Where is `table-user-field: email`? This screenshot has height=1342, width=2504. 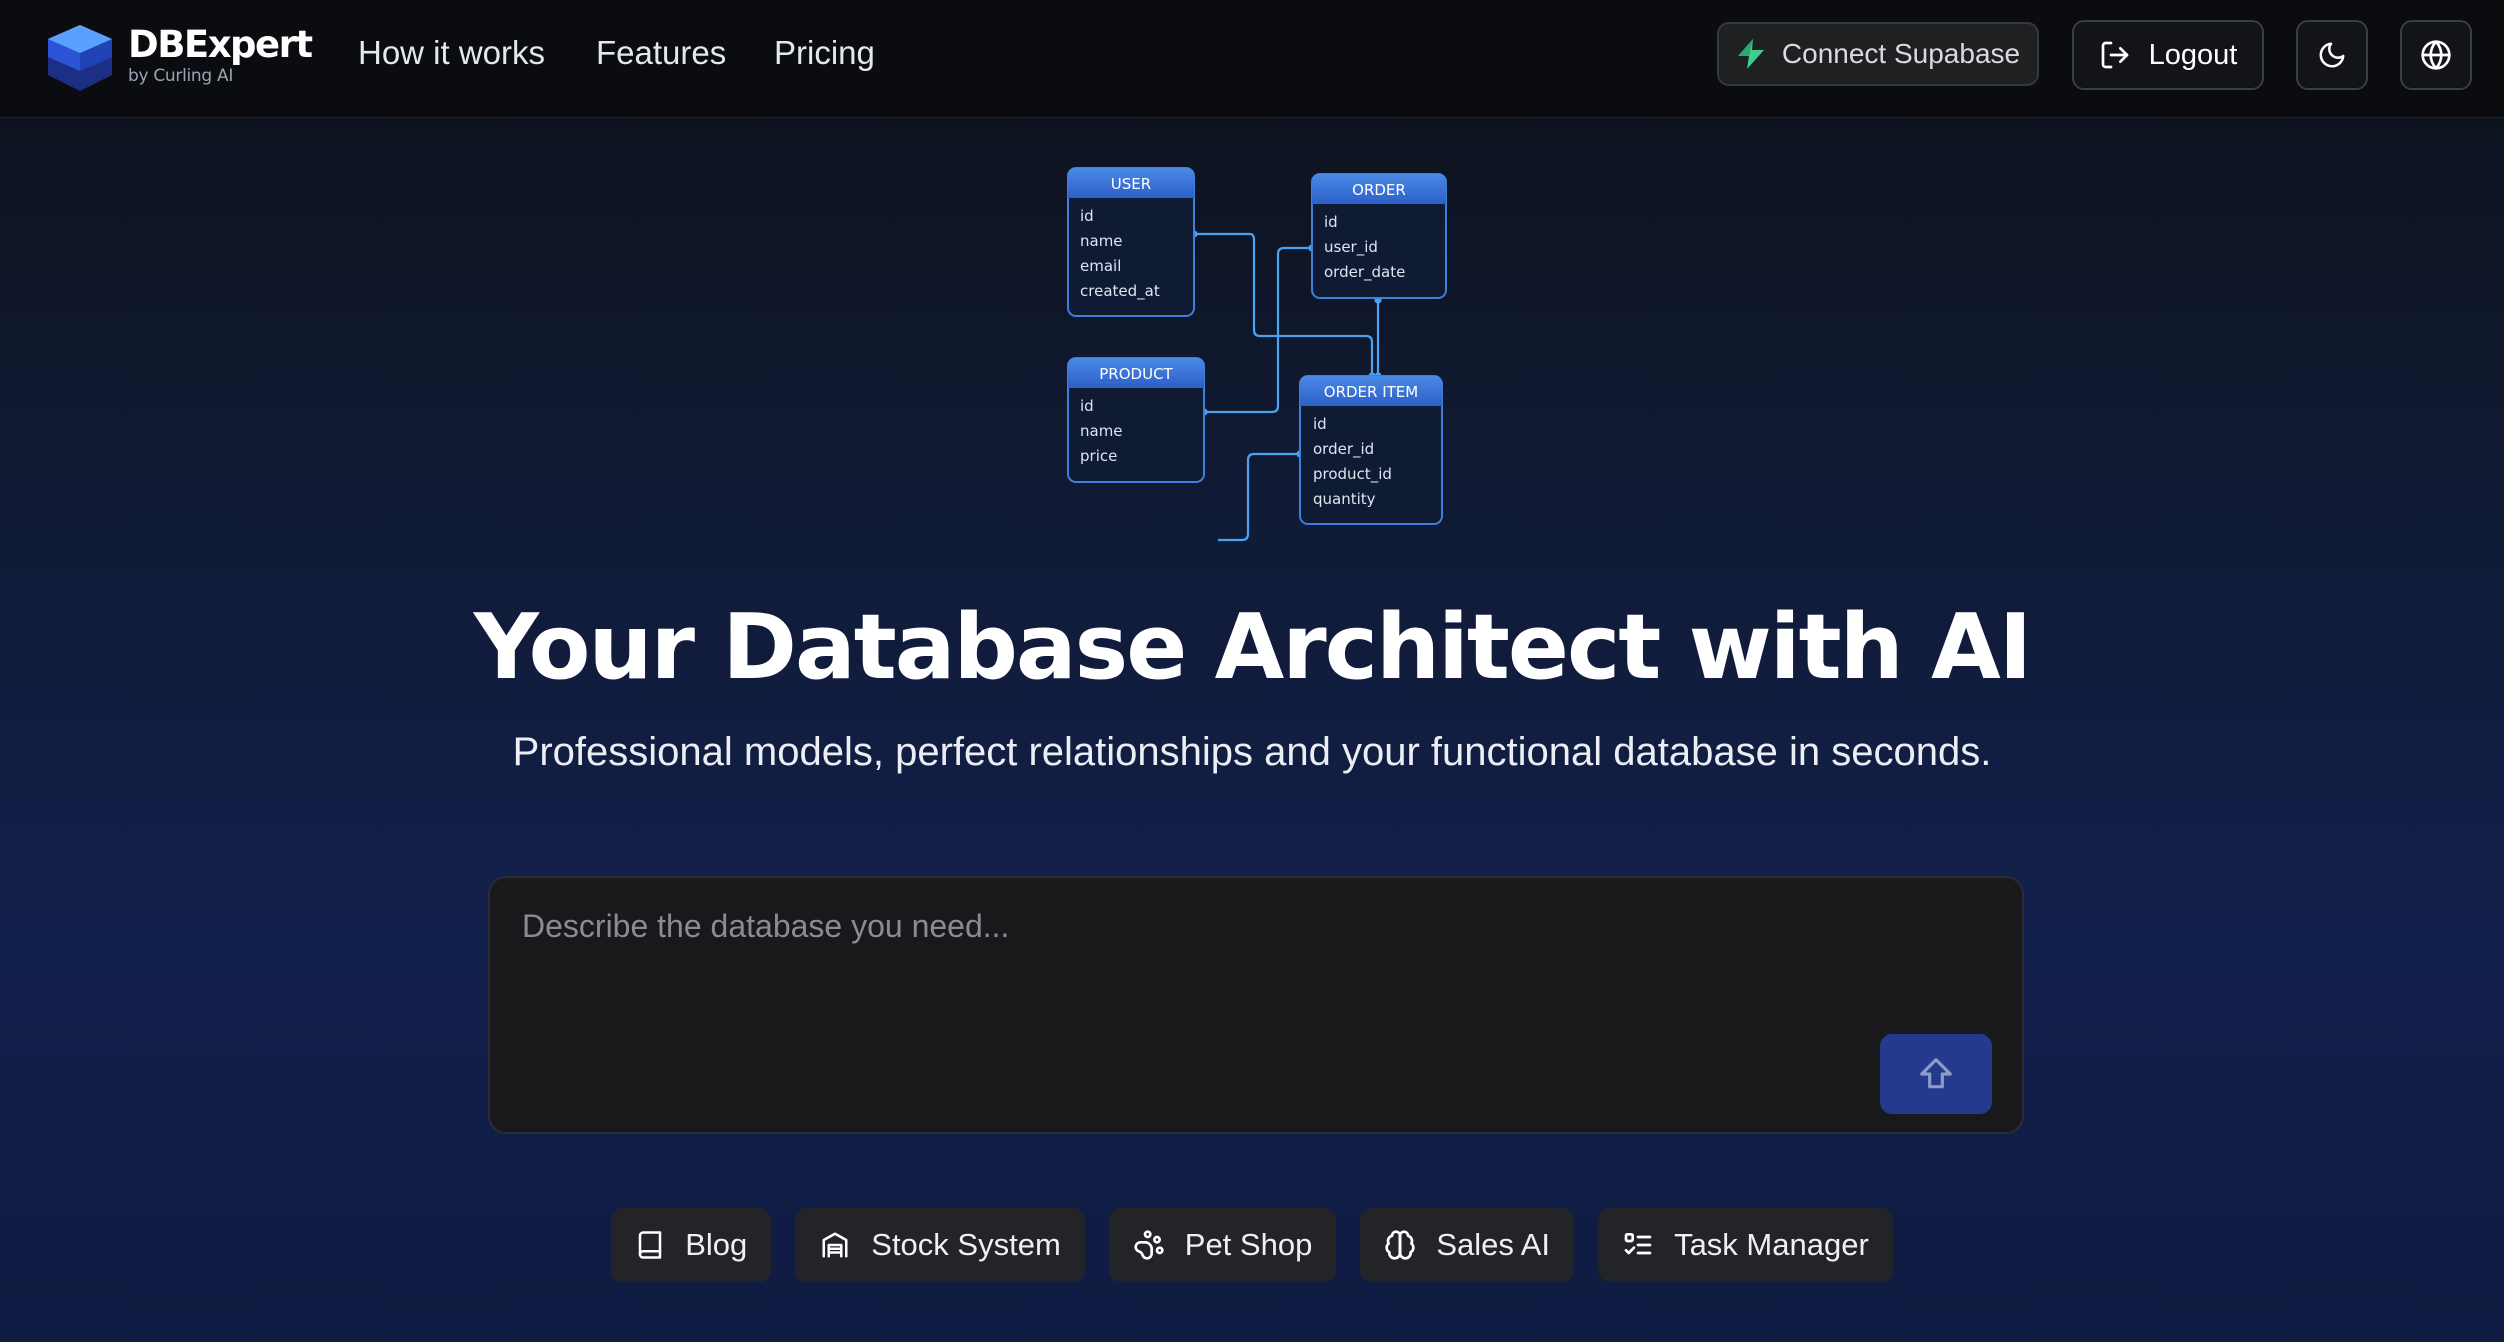 table-user-field: email is located at coordinates (1100, 266).